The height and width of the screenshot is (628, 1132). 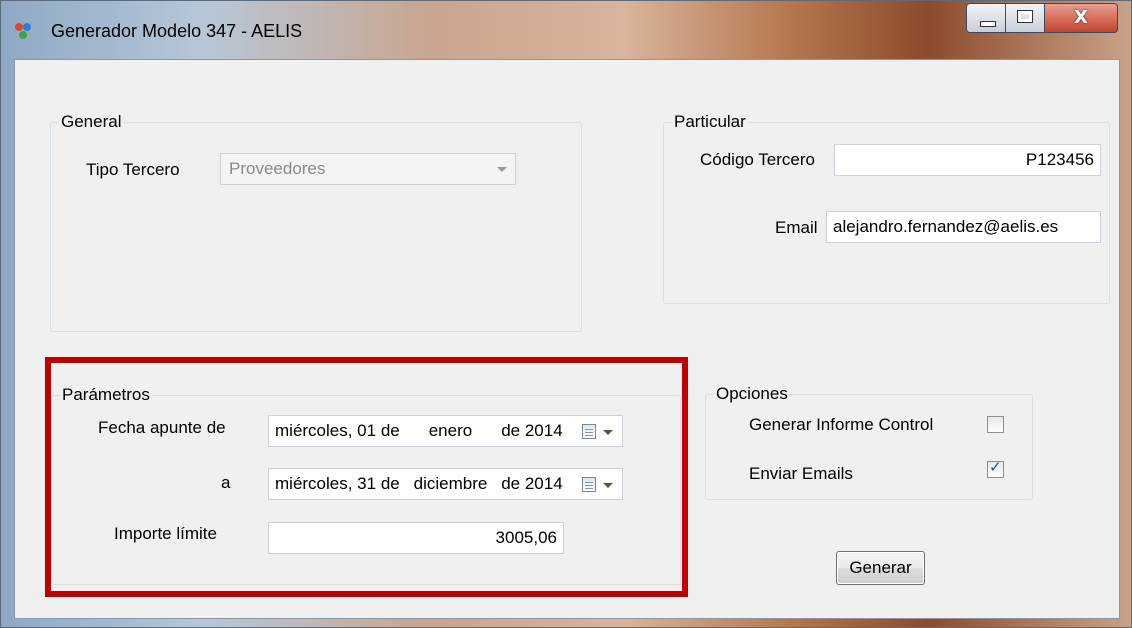 I want to click on chevron-down-icon, so click(x=502, y=169).